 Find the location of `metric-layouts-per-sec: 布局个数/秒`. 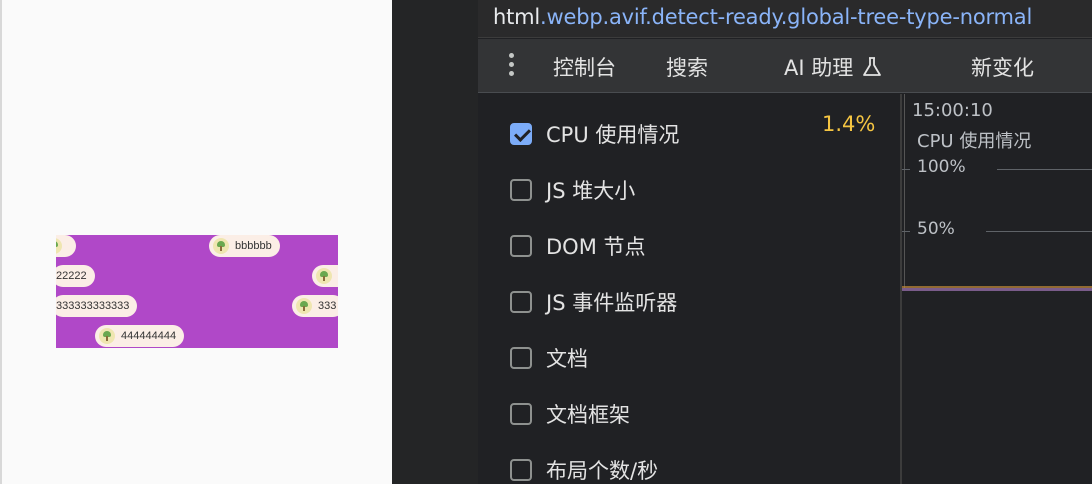

metric-layouts-per-sec: 布局个数/秒 is located at coordinates (584, 469).